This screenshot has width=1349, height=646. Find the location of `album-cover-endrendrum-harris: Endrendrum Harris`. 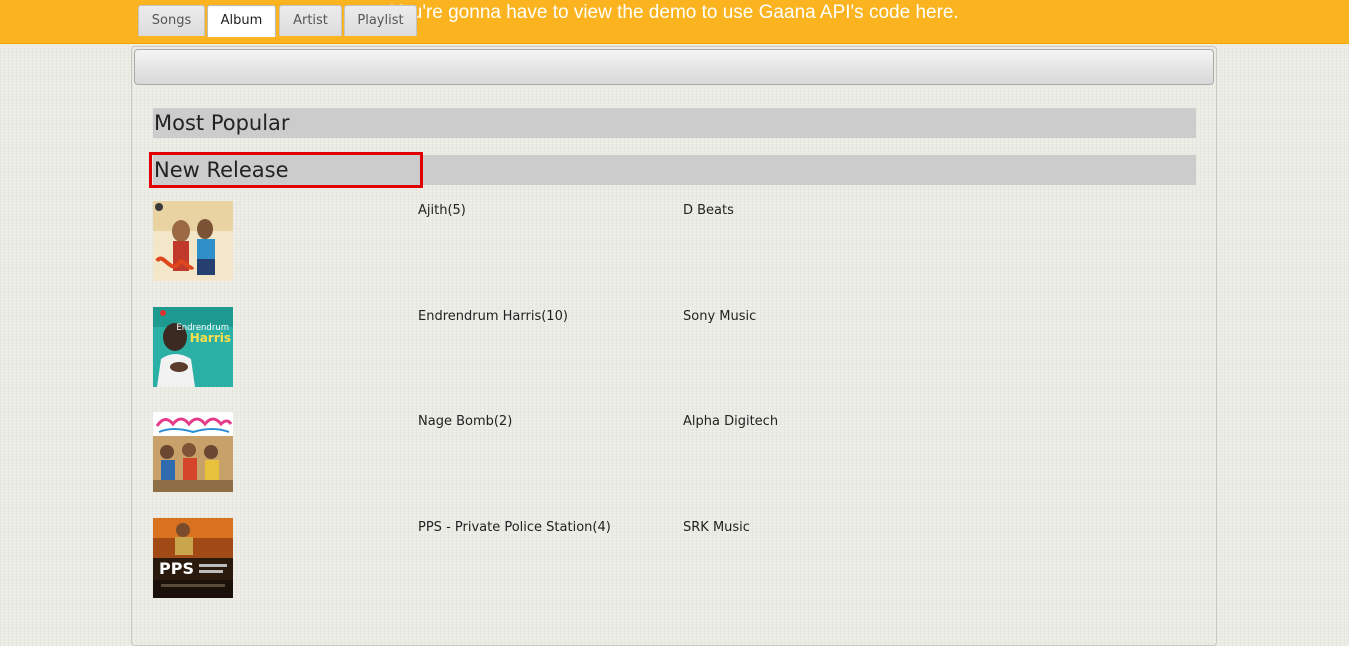

album-cover-endrendrum-harris: Endrendrum Harris is located at coordinates (193, 347).